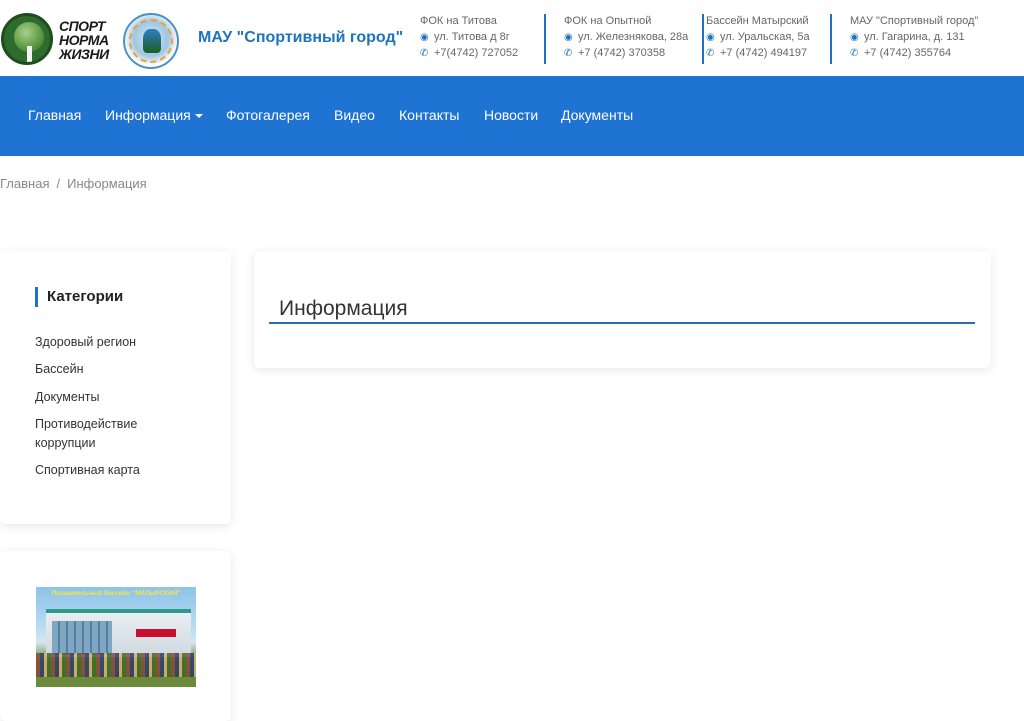 This screenshot has width=1024, height=721. I want to click on contact-name: МАУ "Спортивный город", so click(914, 21).